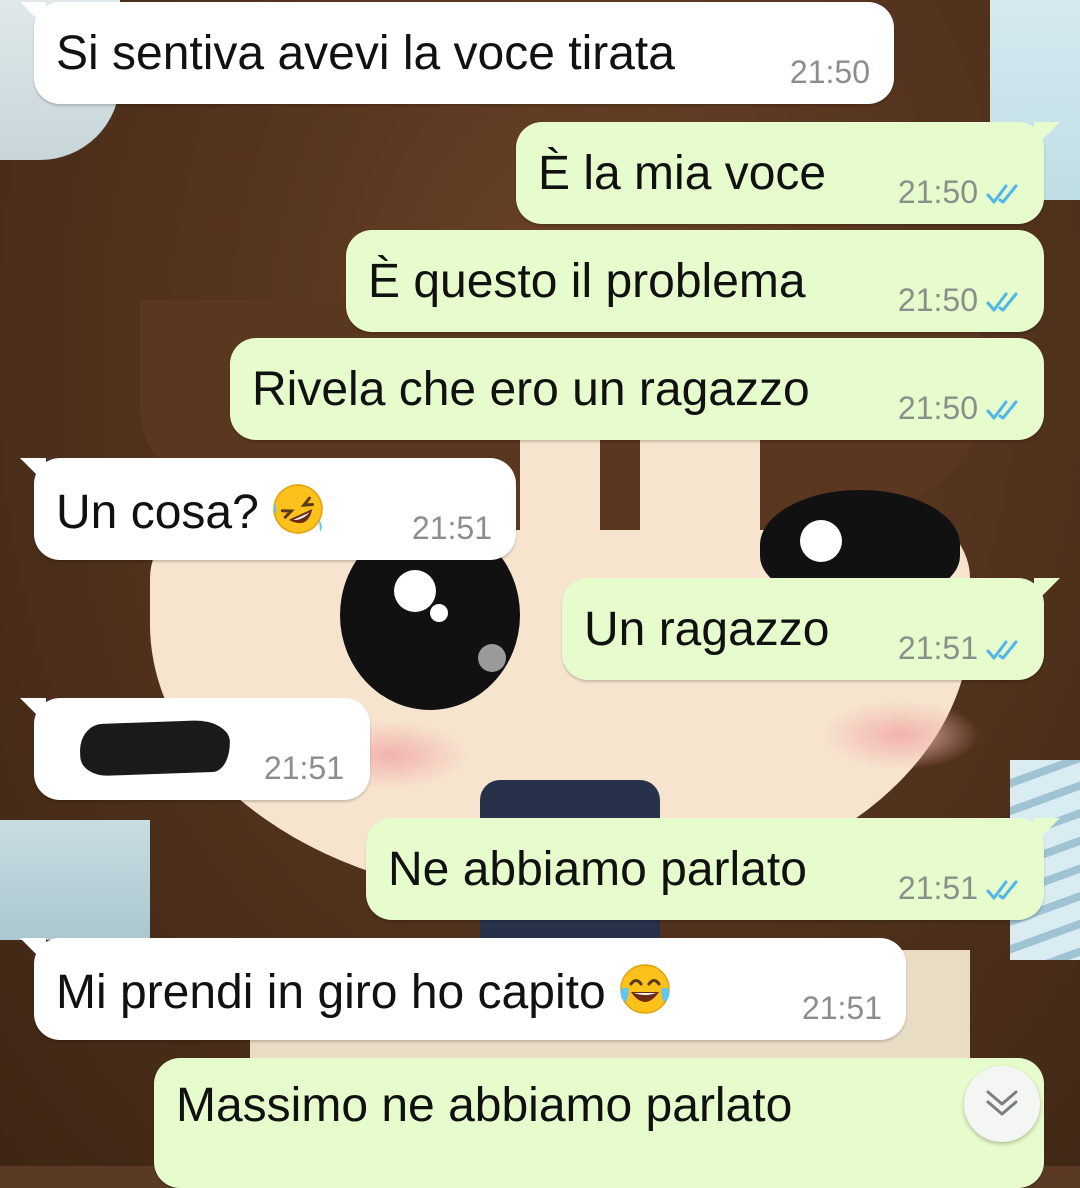  What do you see at coordinates (157, 512) in the screenshot?
I see `message-text: Un cosa?` at bounding box center [157, 512].